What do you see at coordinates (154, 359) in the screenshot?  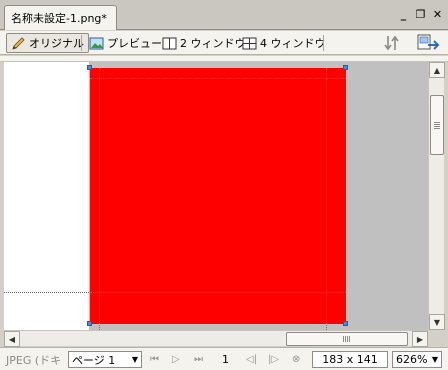 I see `first-frame-icon: ⏮` at bounding box center [154, 359].